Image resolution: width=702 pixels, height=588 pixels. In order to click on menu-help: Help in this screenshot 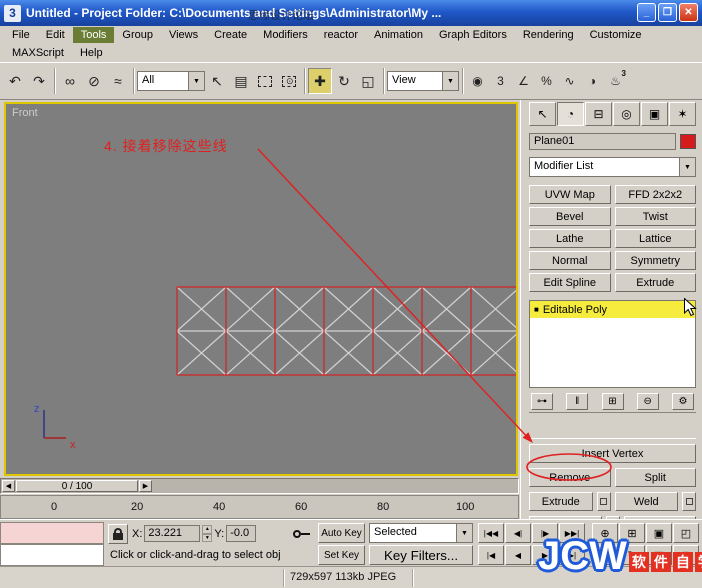, I will do `click(91, 53)`.